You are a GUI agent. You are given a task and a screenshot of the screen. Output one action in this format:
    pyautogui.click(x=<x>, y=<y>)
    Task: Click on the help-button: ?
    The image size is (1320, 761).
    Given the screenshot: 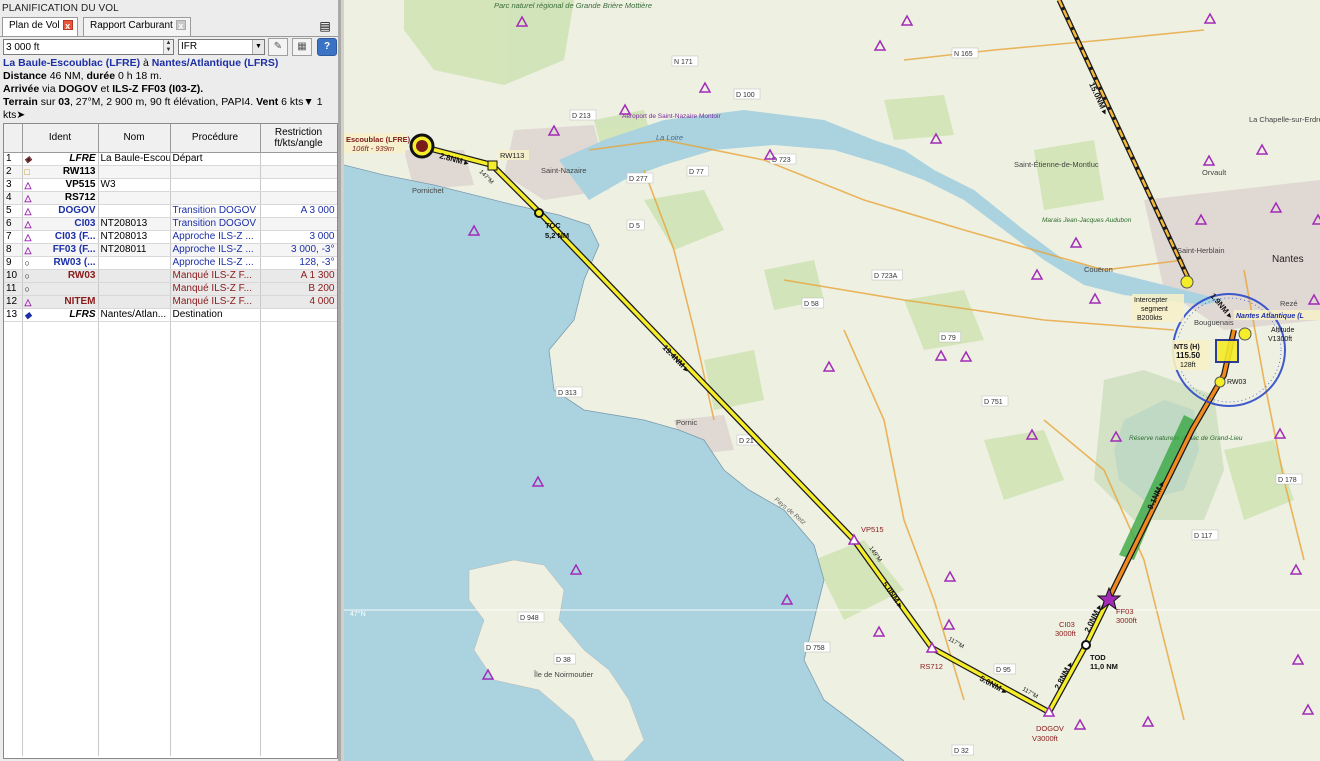 What is the action you would take?
    pyautogui.click(x=327, y=47)
    